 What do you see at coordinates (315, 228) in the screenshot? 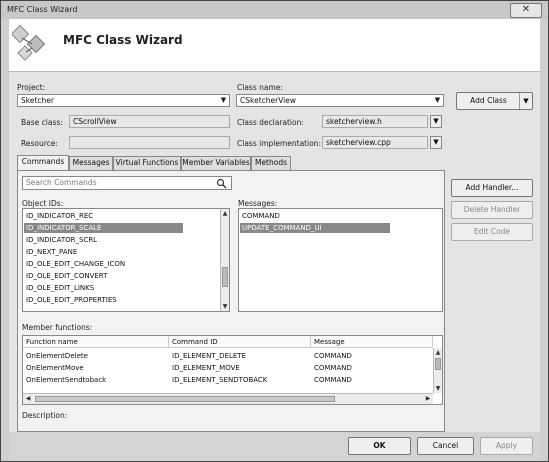
I see `list-item-selected: UPDATE_COMMAND_UI` at bounding box center [315, 228].